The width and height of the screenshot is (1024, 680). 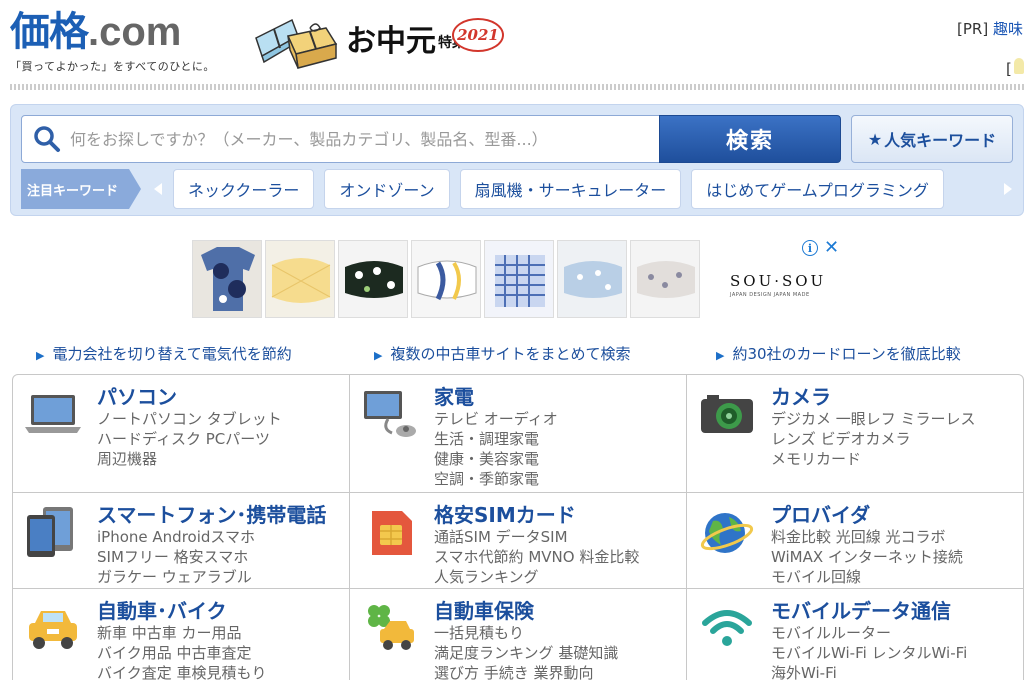 What do you see at coordinates (189, 419) in the screenshot?
I see `category-sub-link: ノートパソコン タブレット` at bounding box center [189, 419].